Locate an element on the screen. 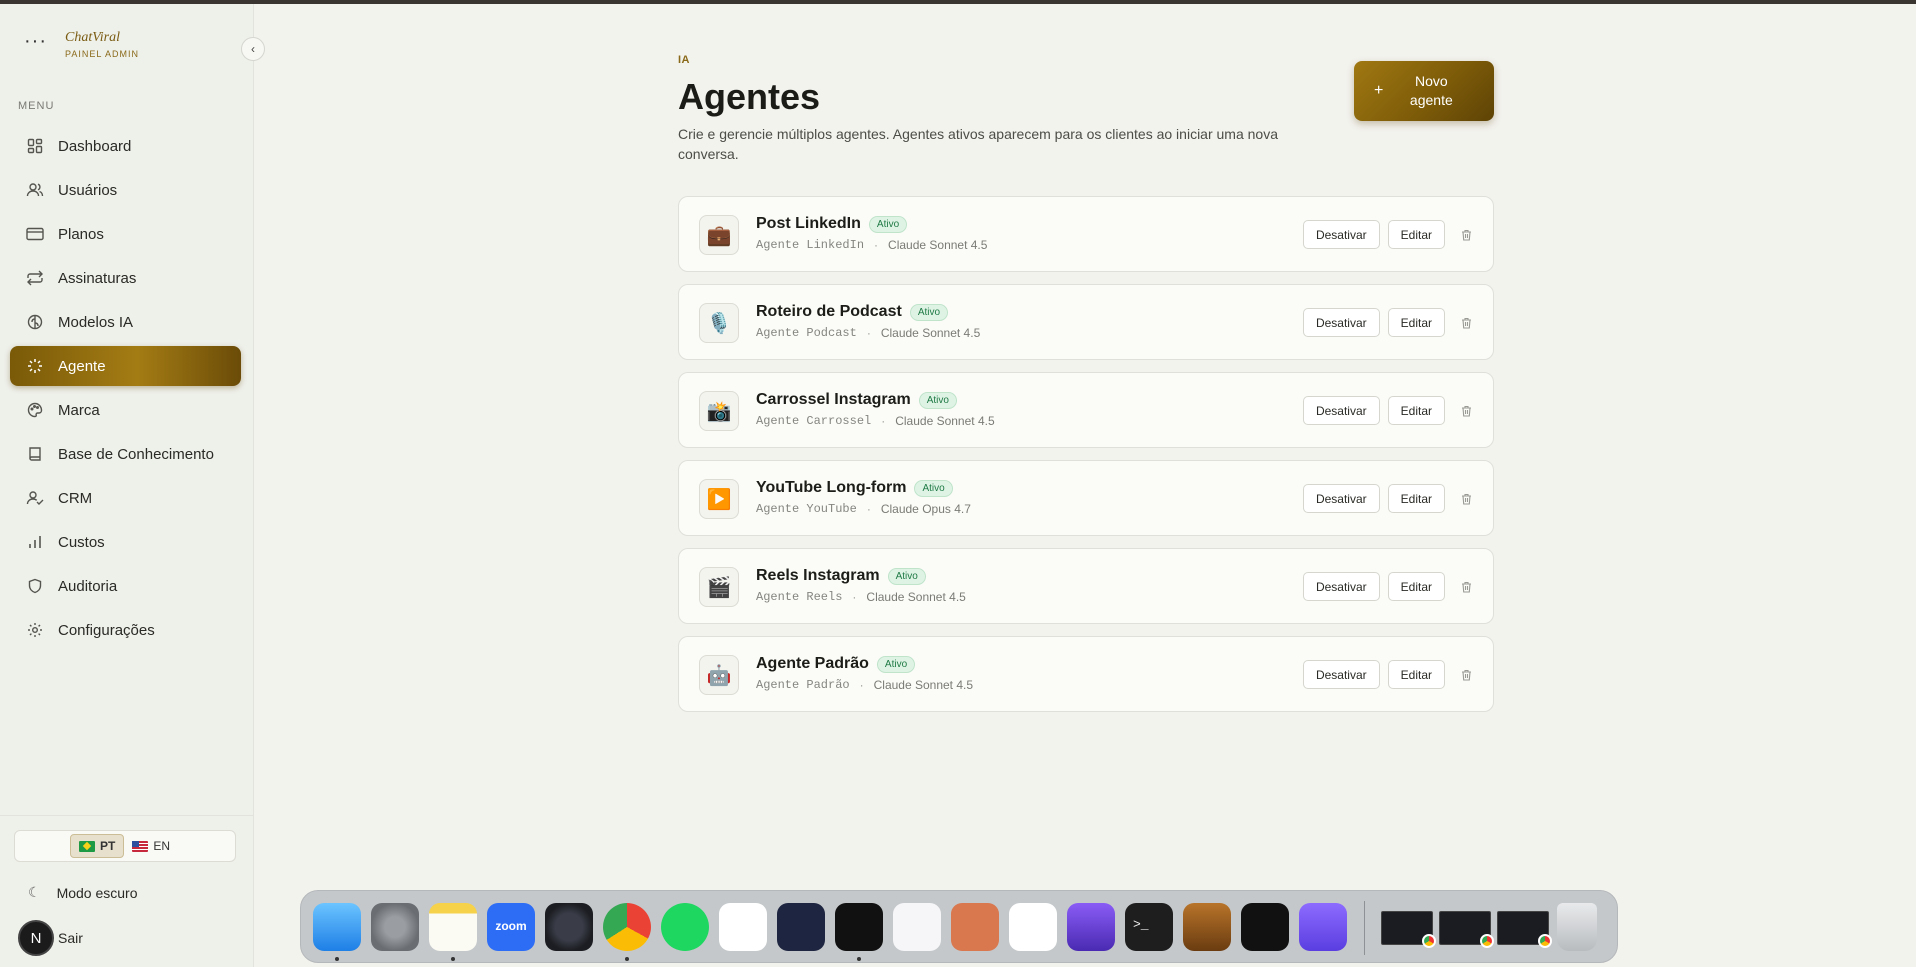 This screenshot has width=1916, height=967. sidebar-item-crm: CRM is located at coordinates (125, 498).